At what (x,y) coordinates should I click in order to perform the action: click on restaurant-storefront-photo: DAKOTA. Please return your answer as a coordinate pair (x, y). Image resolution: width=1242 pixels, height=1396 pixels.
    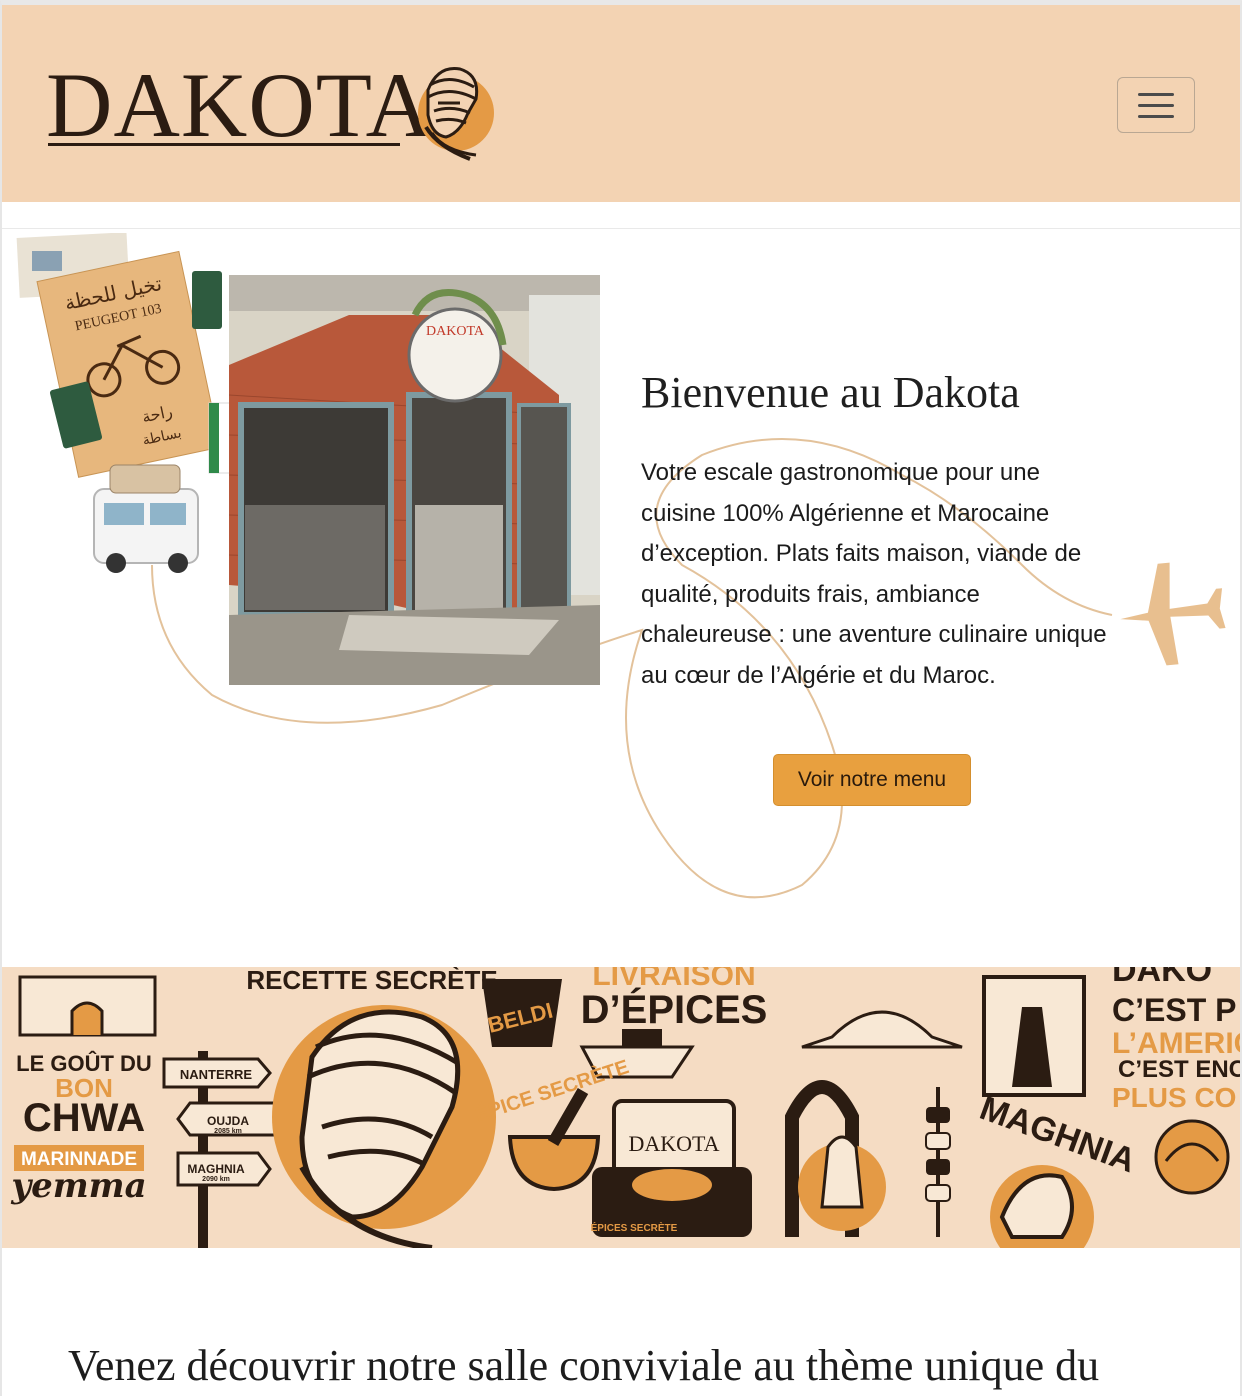
    Looking at the image, I should click on (414, 480).